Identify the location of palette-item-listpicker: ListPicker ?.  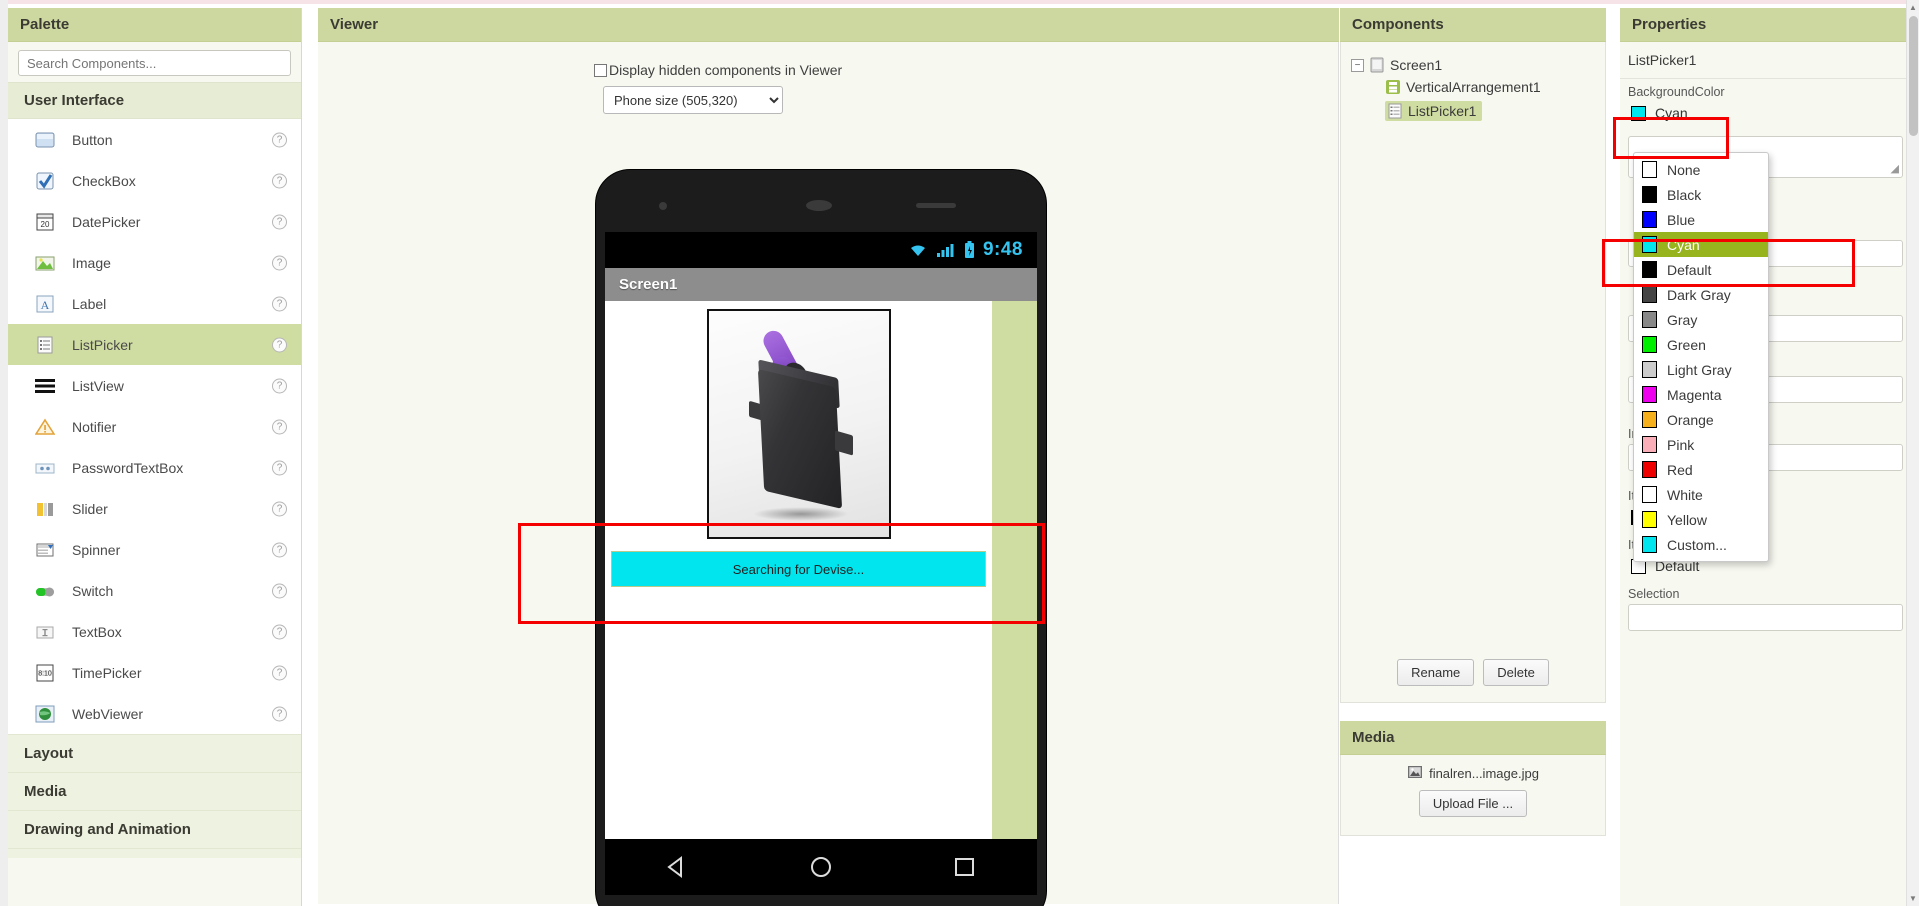
(154, 344).